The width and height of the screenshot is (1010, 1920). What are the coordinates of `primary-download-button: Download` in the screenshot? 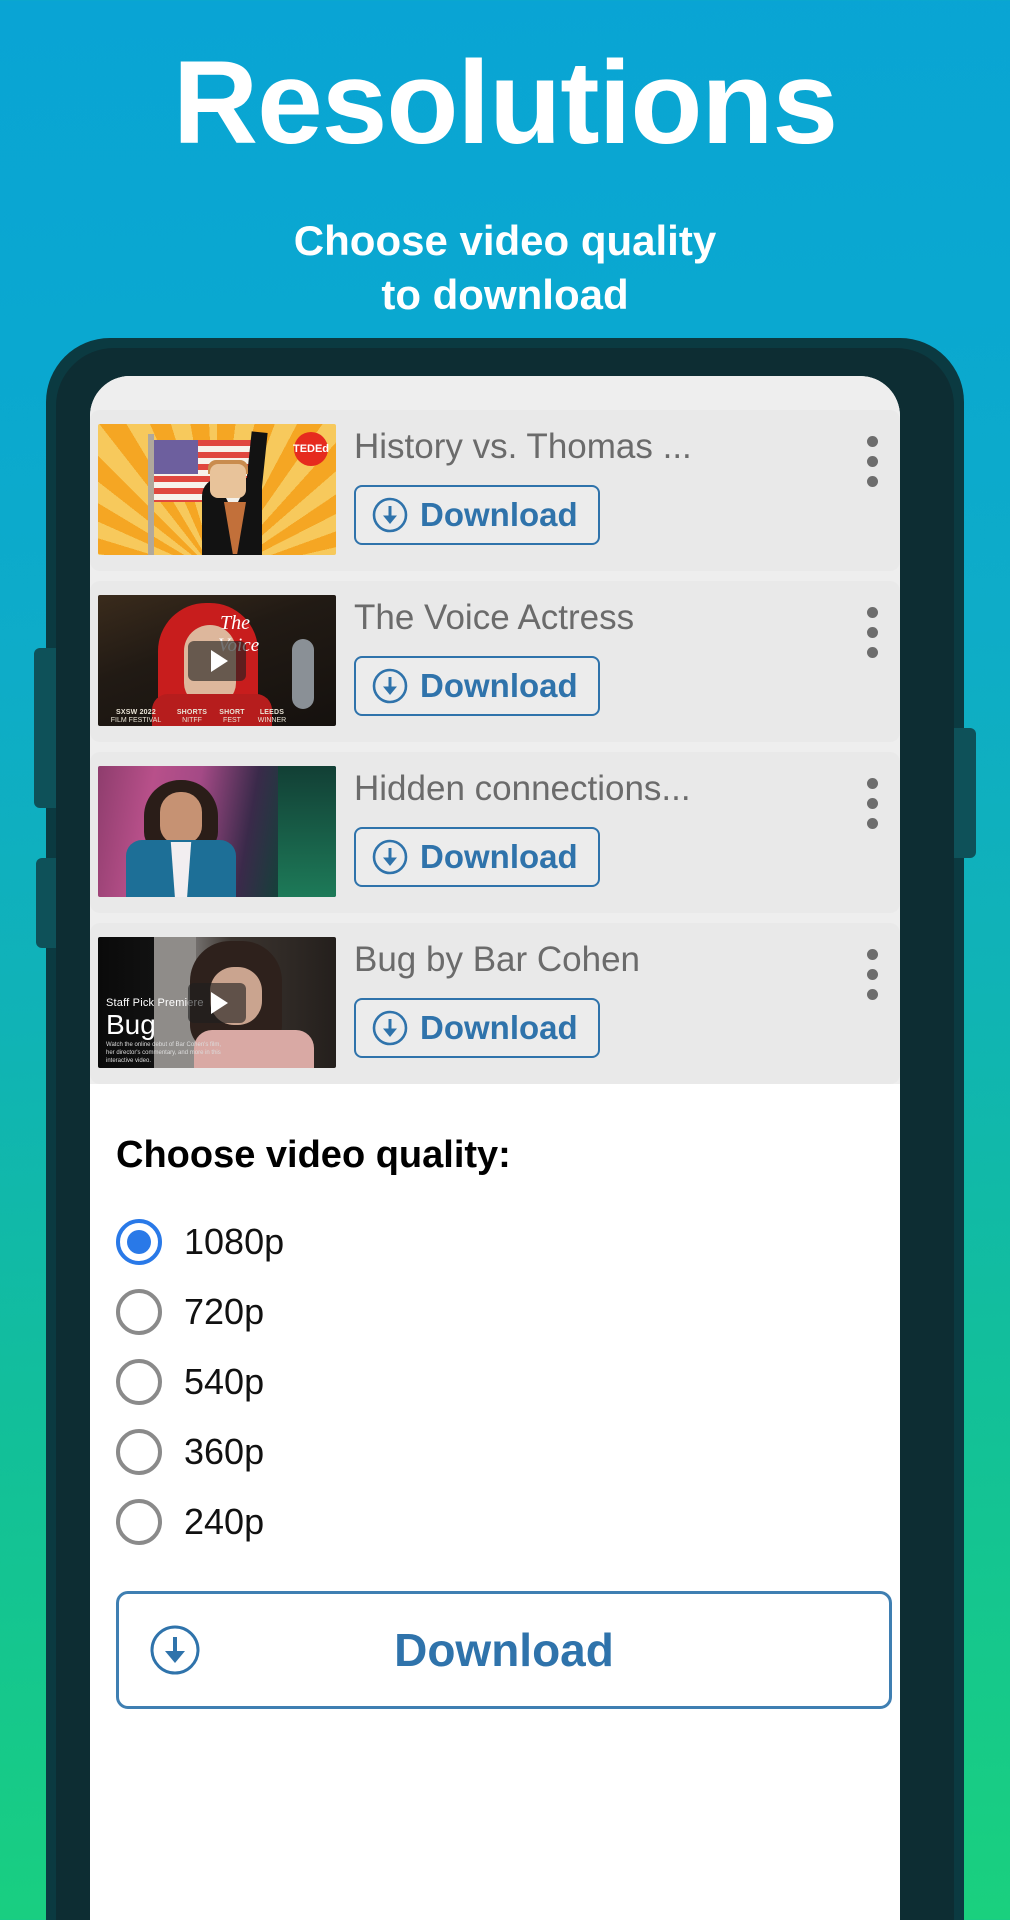 It's located at (504, 1650).